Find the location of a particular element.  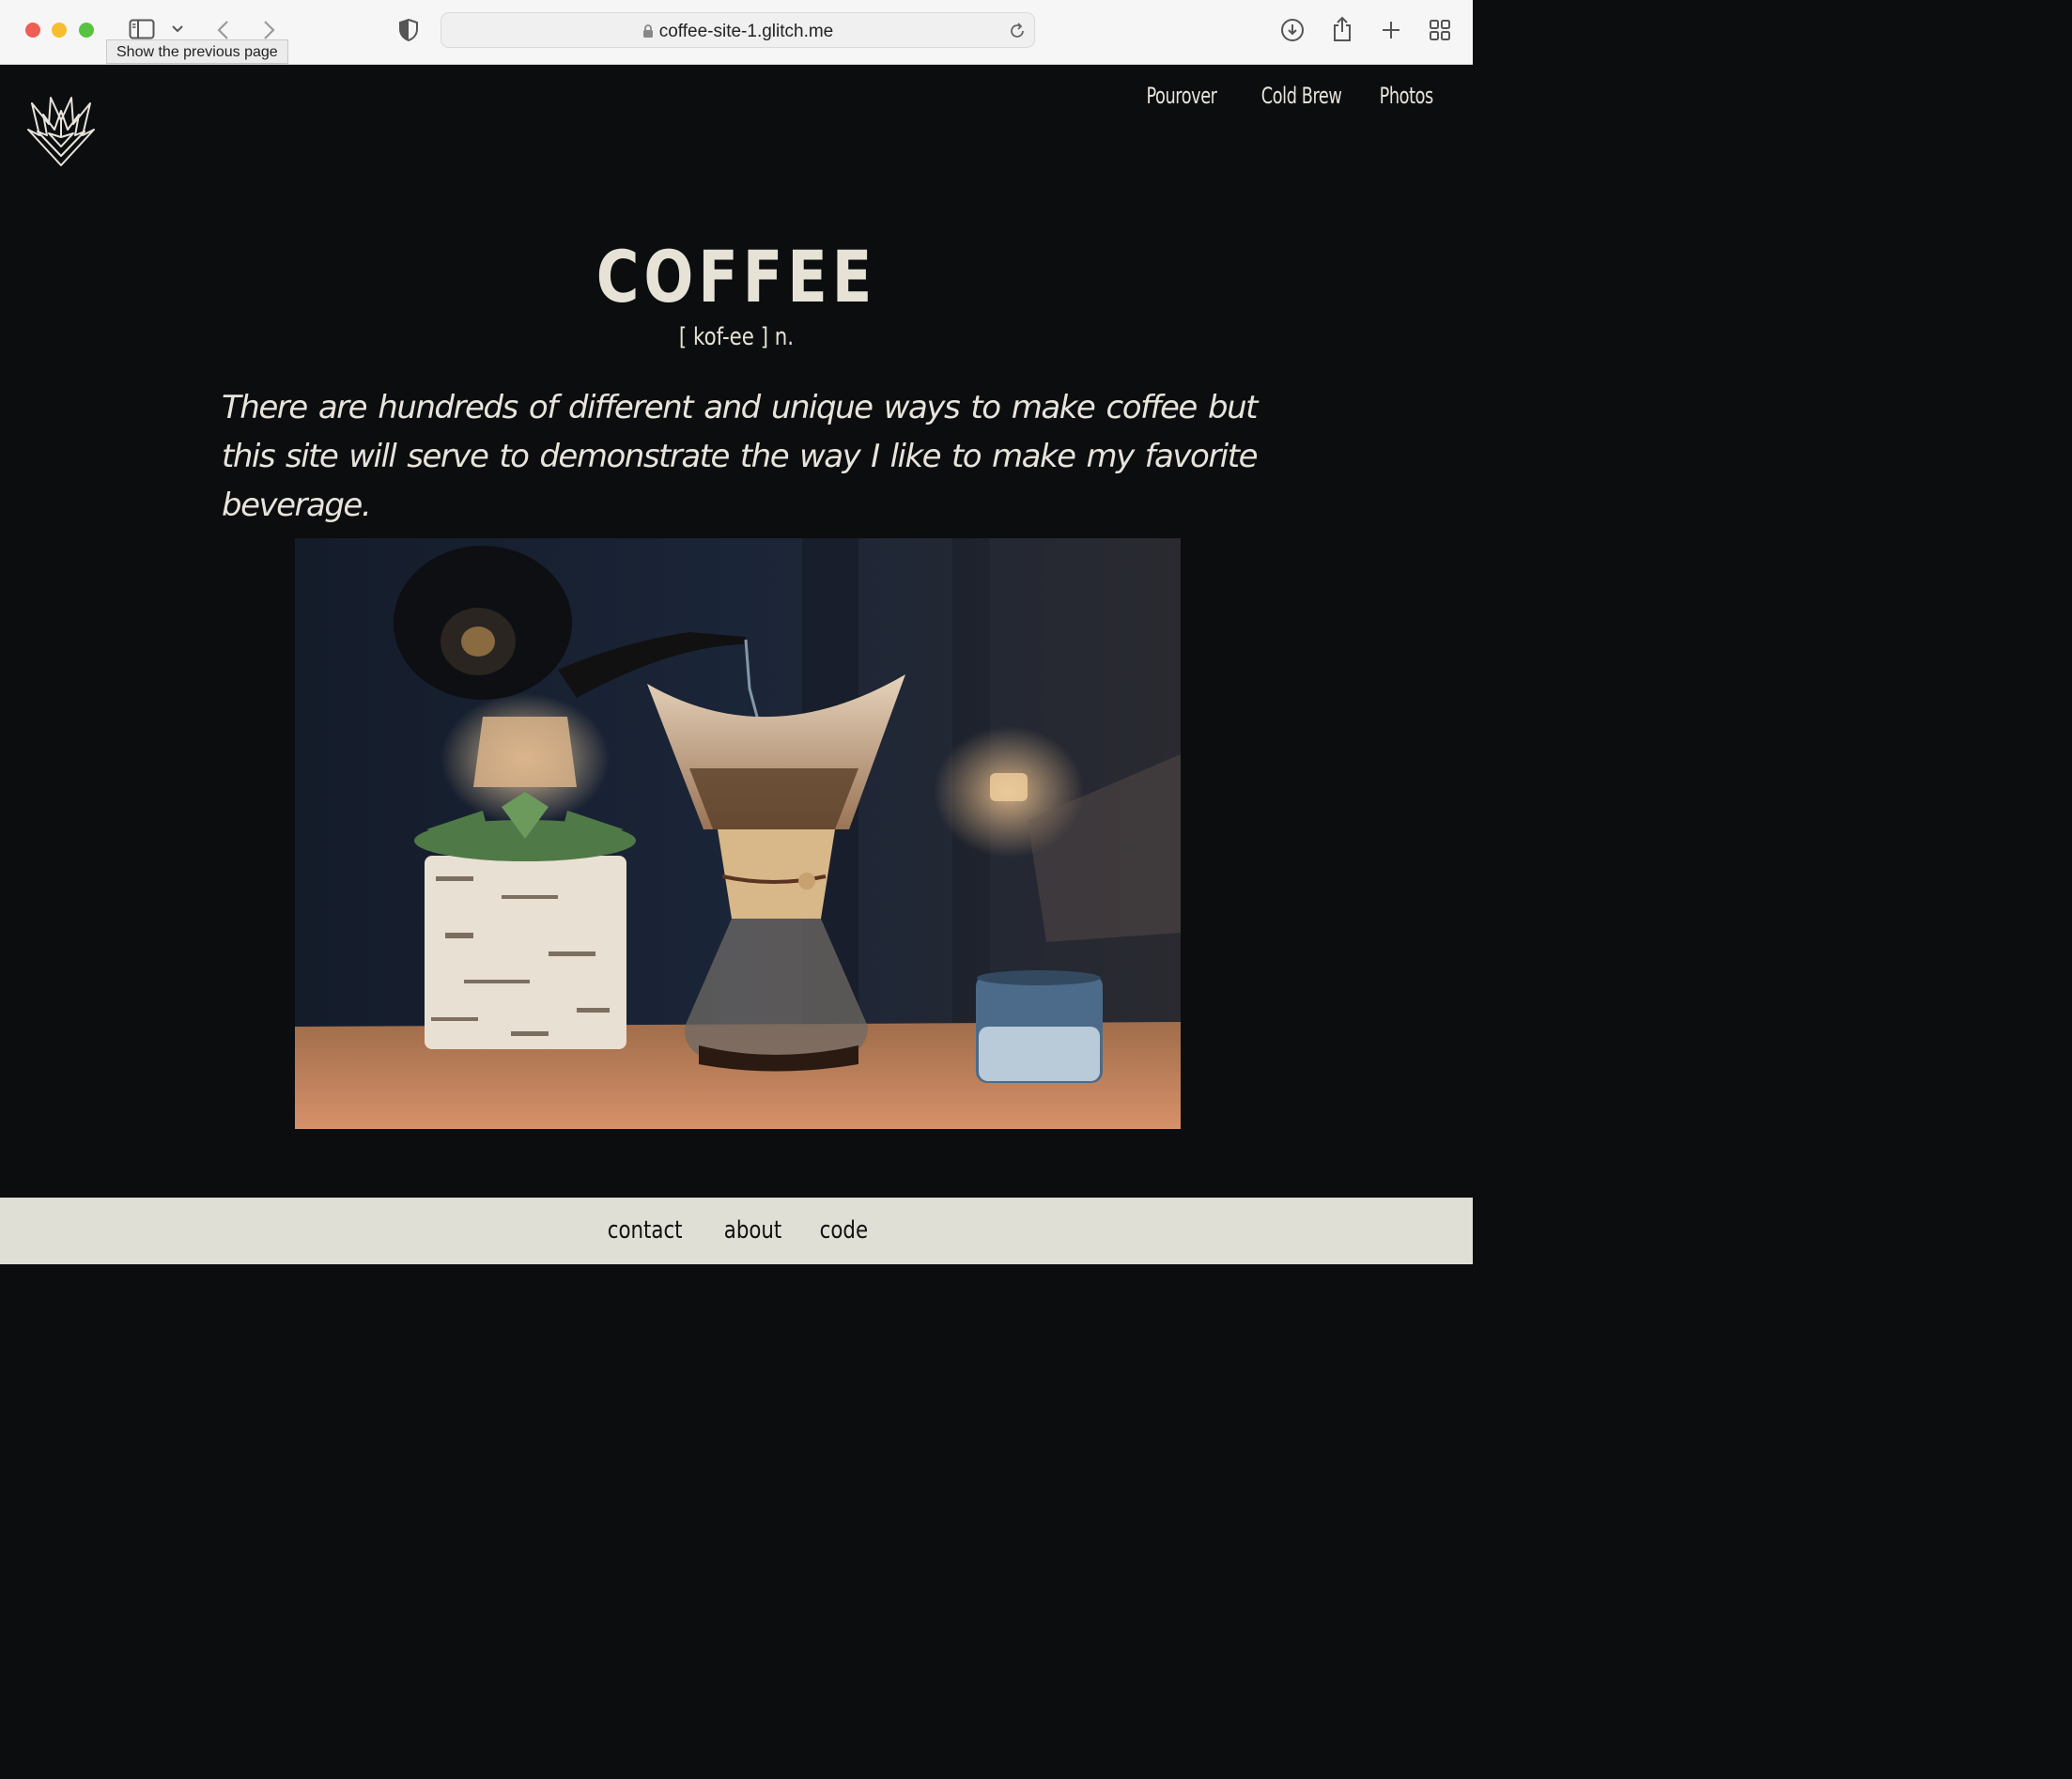

reload-icon is located at coordinates (1017, 31).